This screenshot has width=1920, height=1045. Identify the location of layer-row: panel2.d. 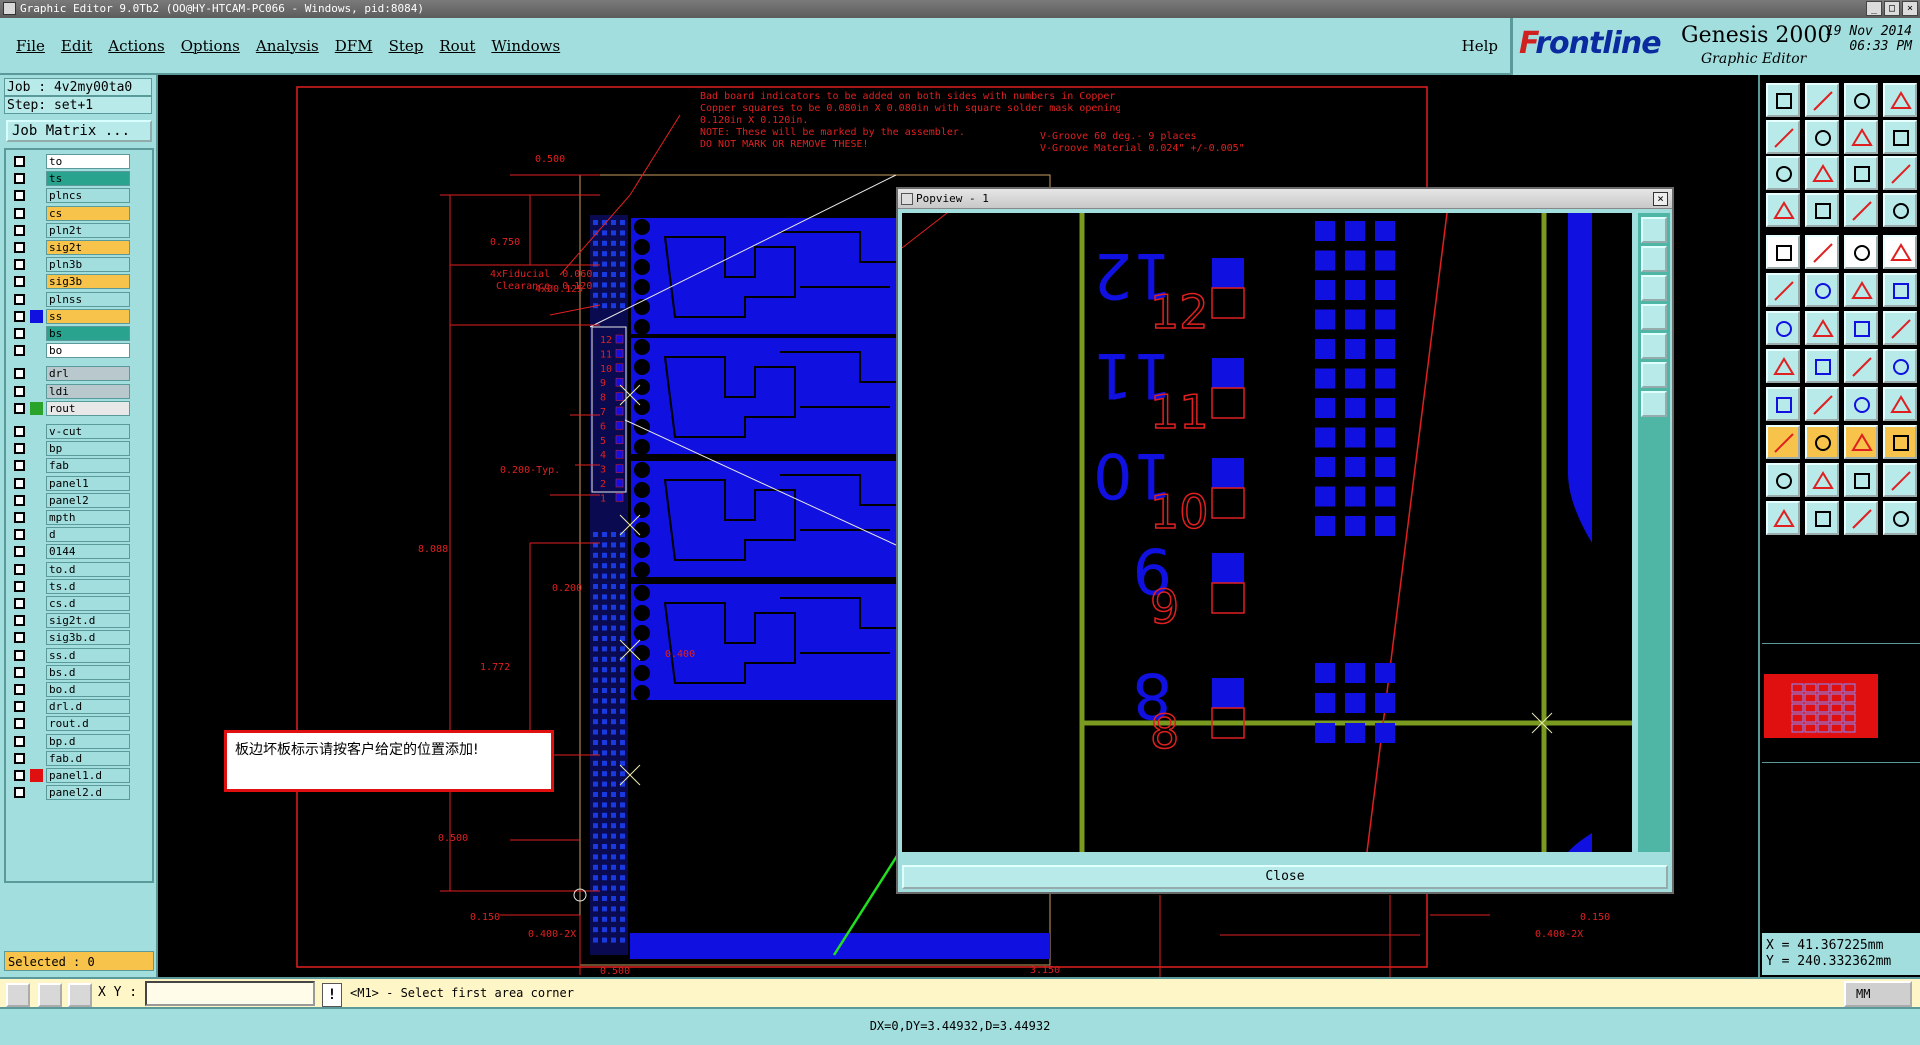
(70, 793).